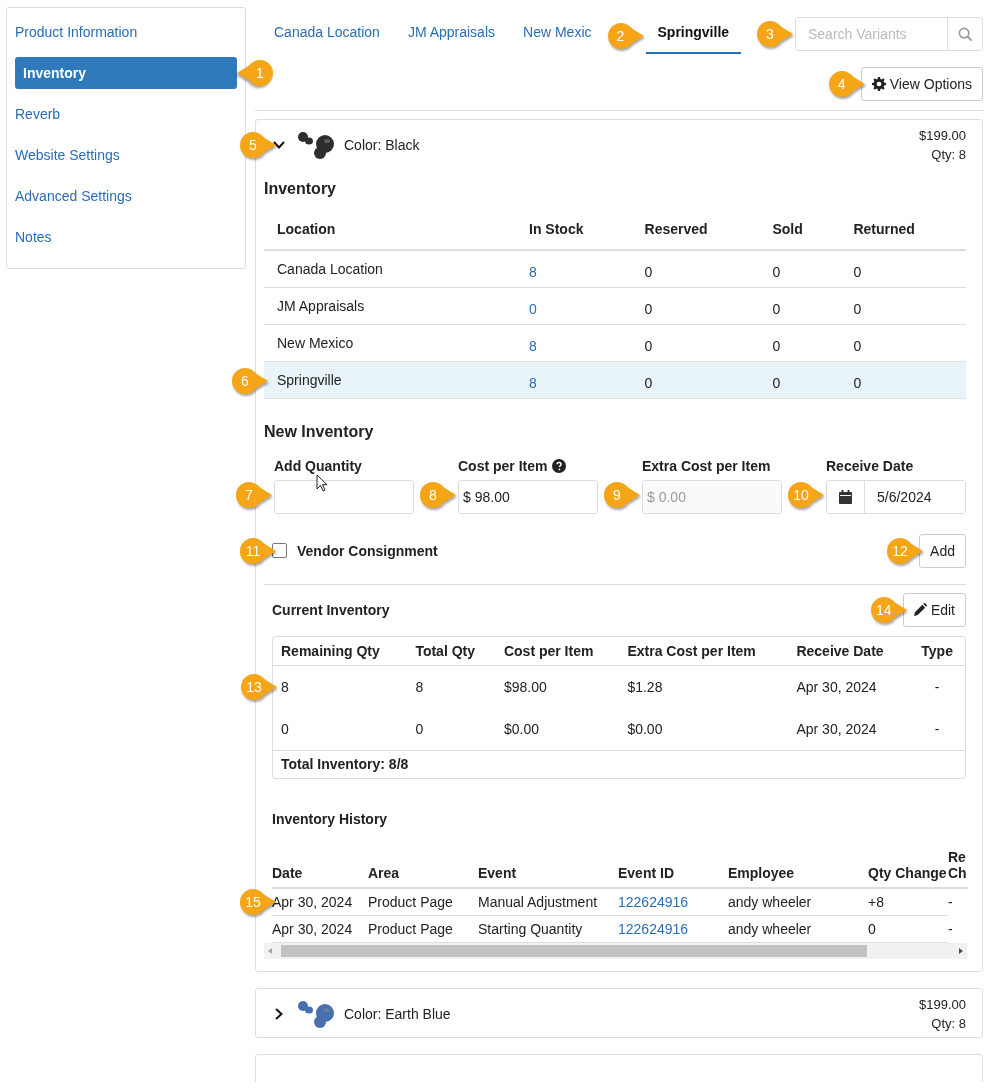  Describe the element at coordinates (126, 196) in the screenshot. I see `sidebar-item: Advanced Settings` at that location.